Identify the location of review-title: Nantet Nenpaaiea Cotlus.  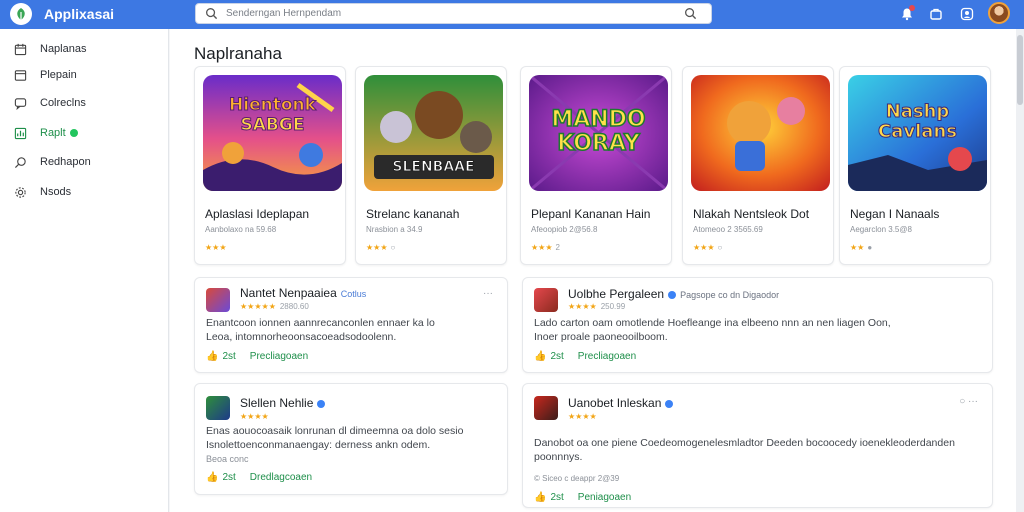
(303, 293).